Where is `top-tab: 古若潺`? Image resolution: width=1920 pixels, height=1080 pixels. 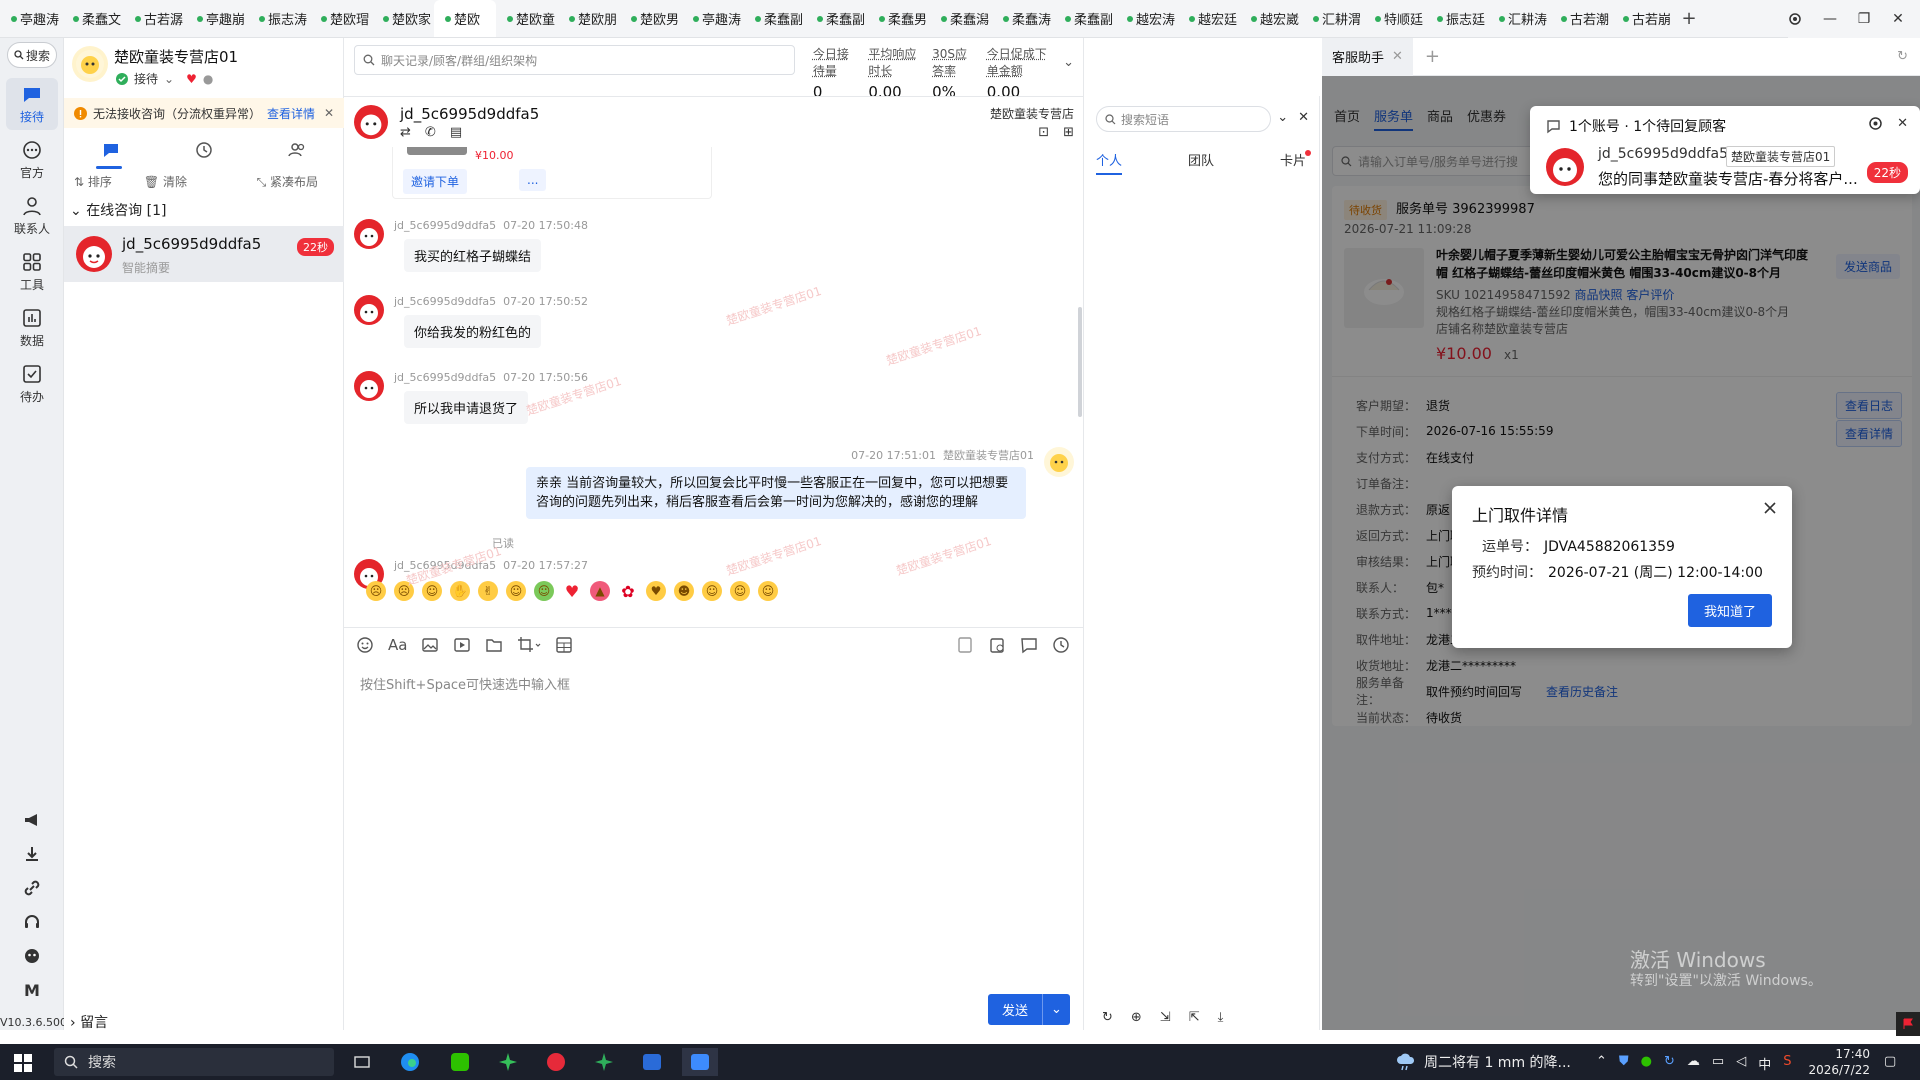
top-tab: 古若潺 is located at coordinates (155, 18).